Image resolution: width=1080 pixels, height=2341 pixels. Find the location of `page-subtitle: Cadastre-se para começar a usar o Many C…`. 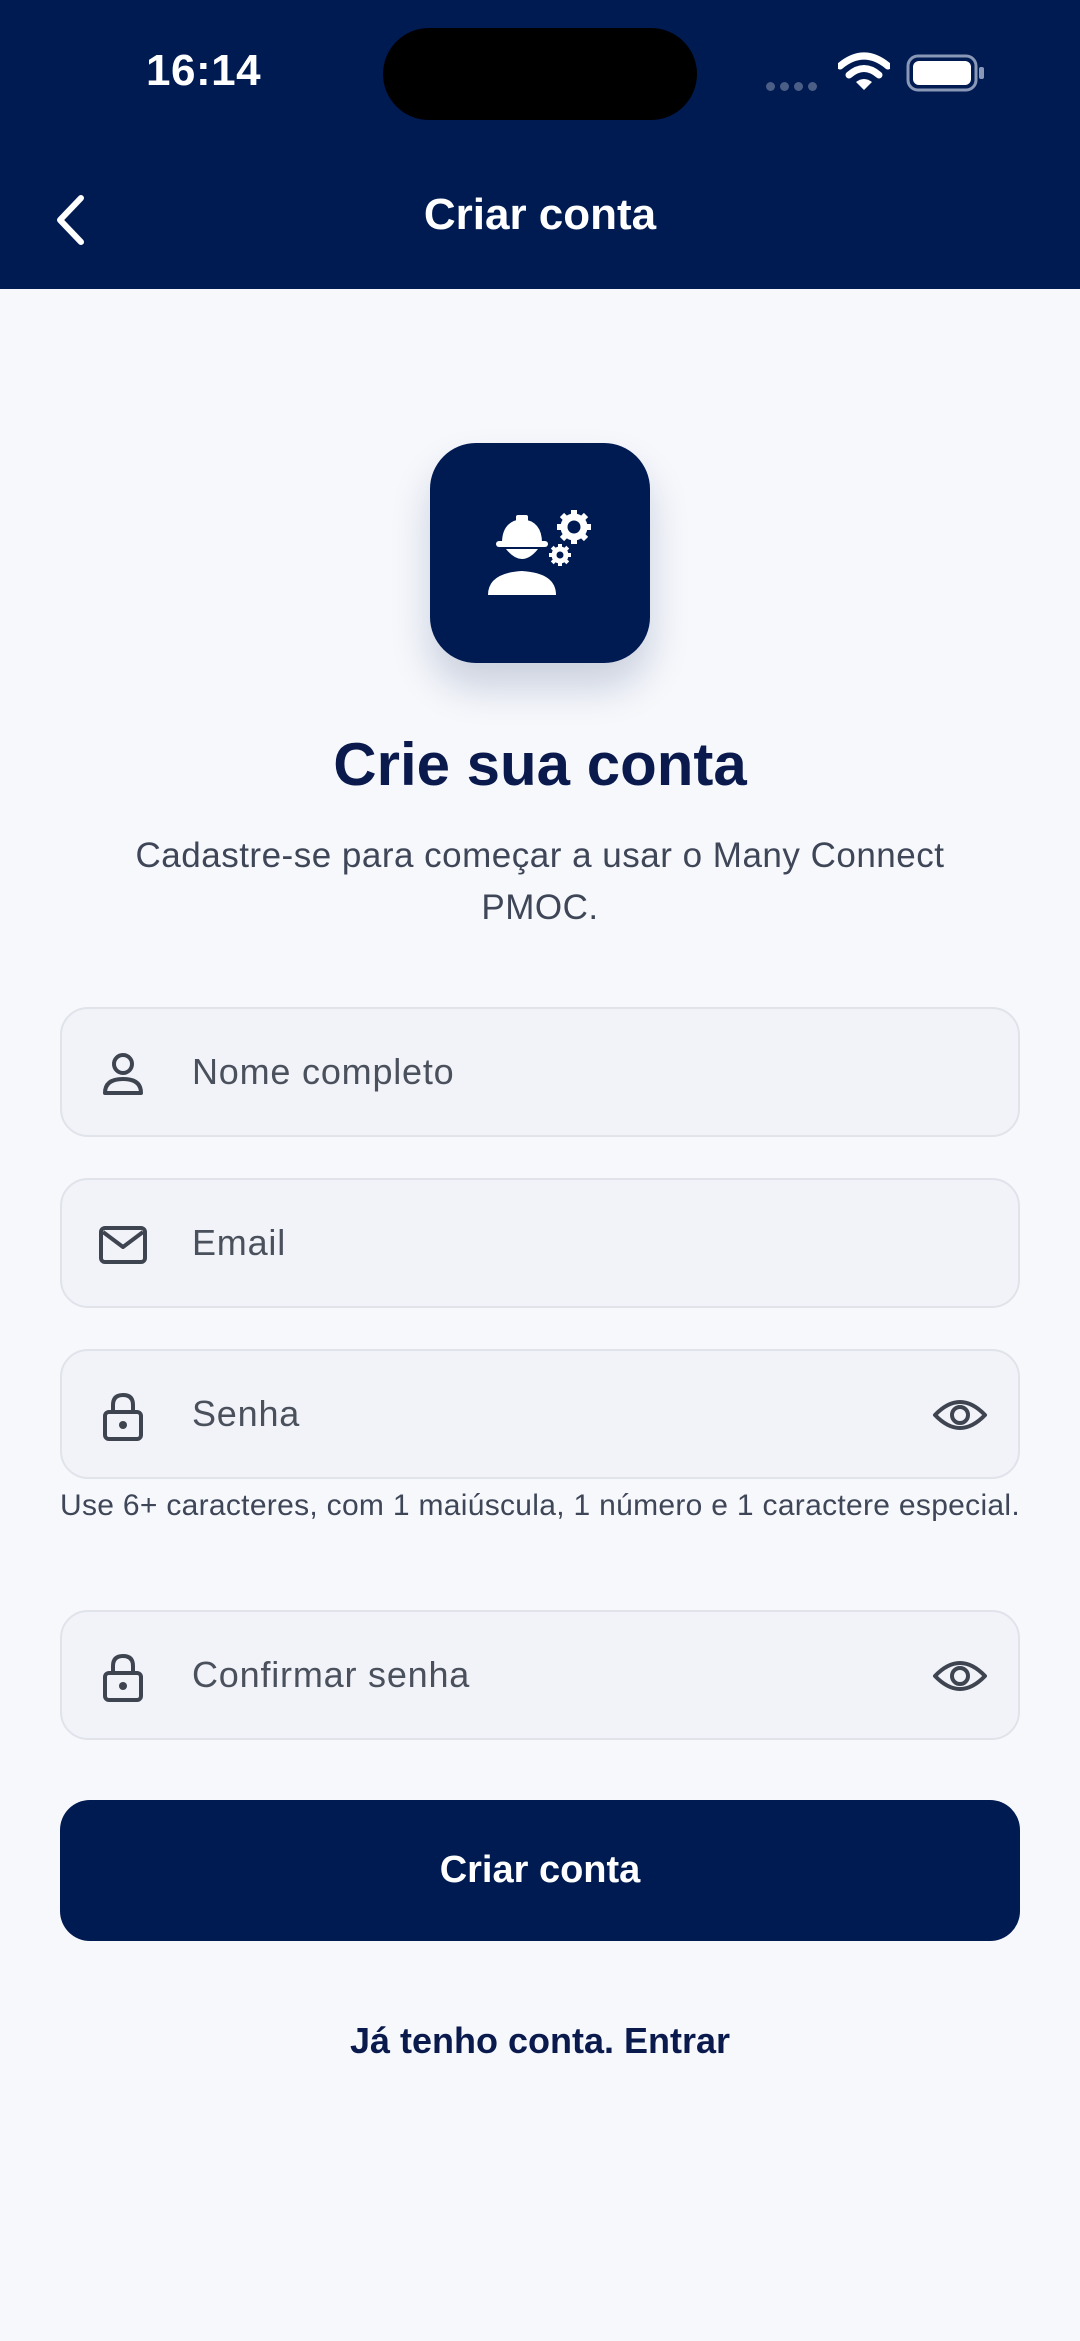

page-subtitle: Cadastre-se para começar a usar o Many C… is located at coordinates (540, 881).